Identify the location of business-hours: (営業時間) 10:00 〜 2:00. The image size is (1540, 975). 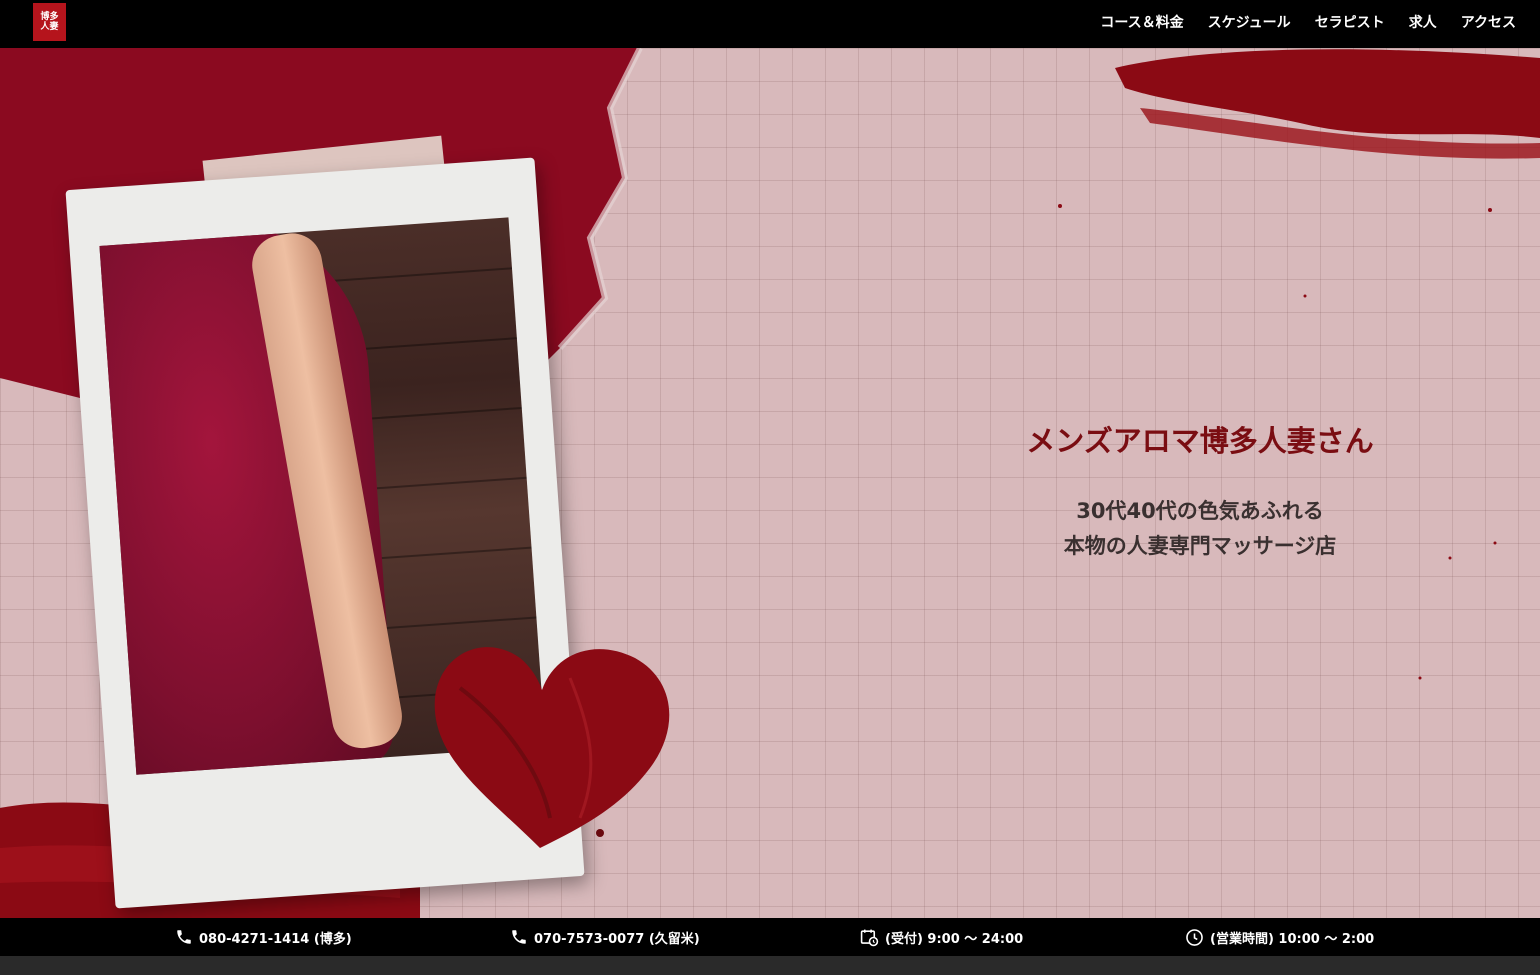
(1279, 937).